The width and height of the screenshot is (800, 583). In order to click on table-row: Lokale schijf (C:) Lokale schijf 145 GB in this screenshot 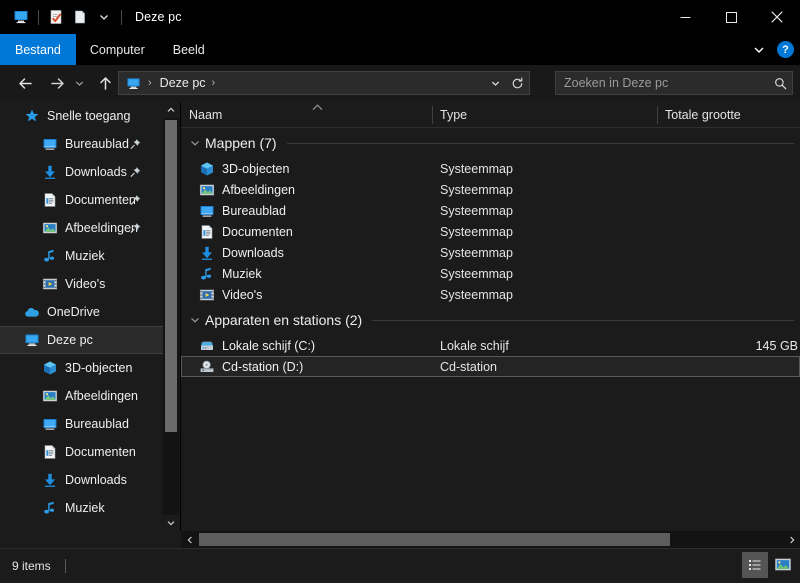, I will do `click(490, 345)`.